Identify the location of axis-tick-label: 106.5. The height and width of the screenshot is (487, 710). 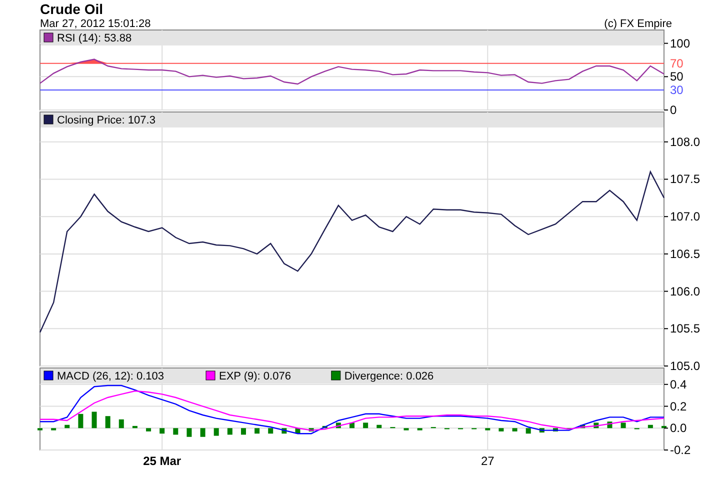
(685, 253).